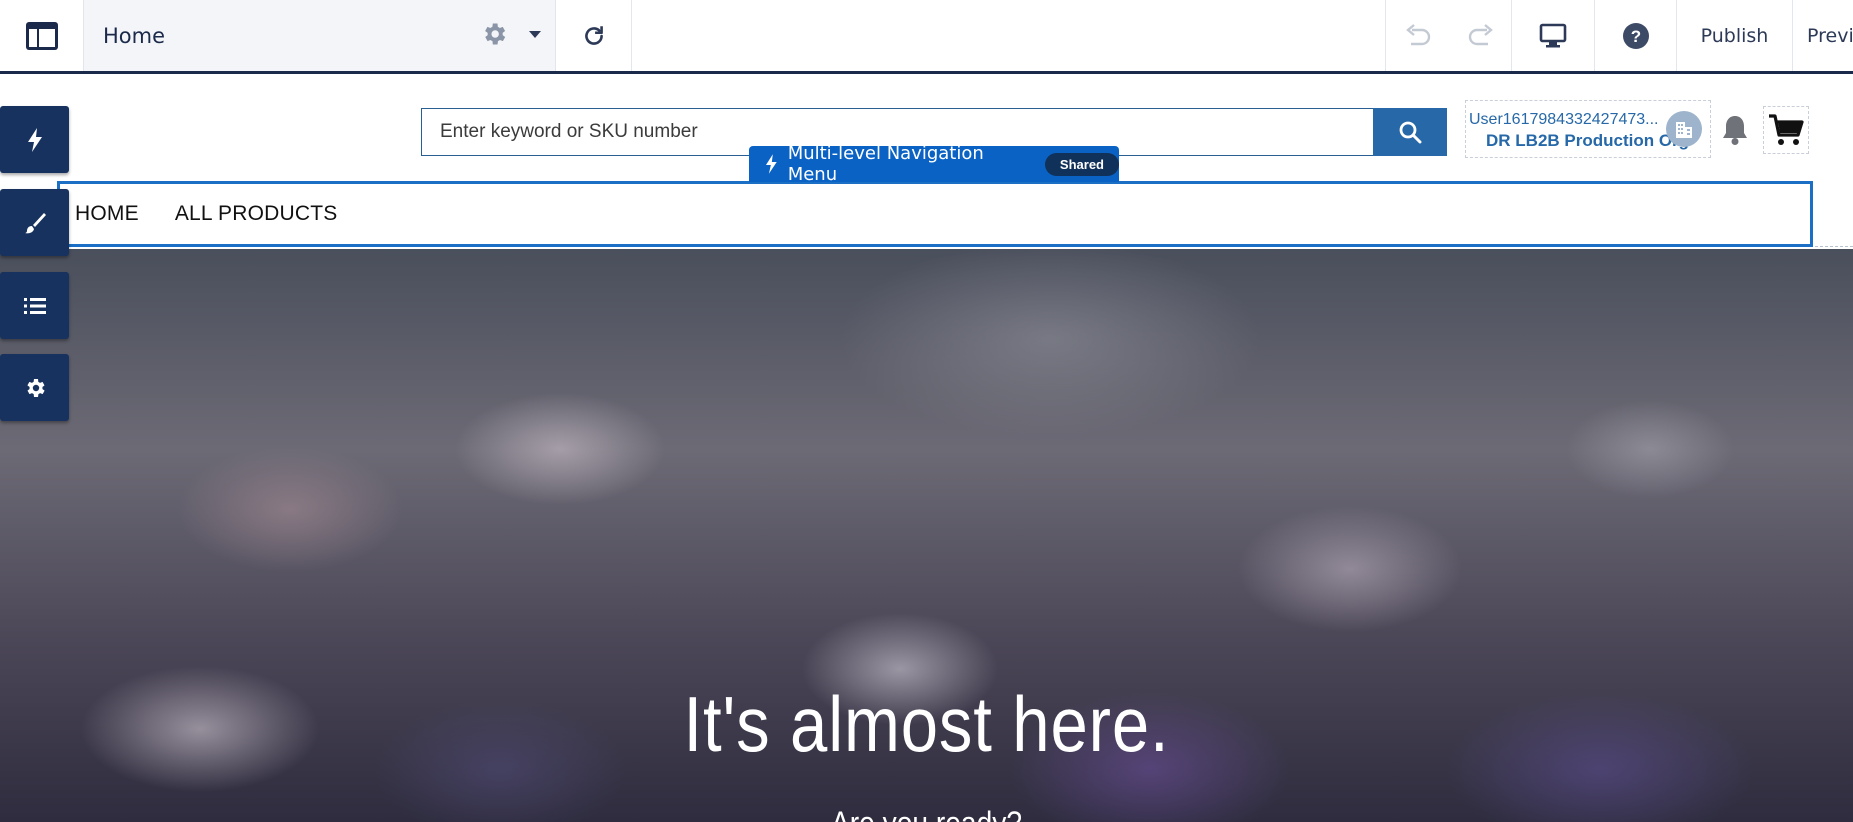 This screenshot has width=1853, height=822. Describe the element at coordinates (535, 35) in the screenshot. I see `chevron-down-icon` at that location.